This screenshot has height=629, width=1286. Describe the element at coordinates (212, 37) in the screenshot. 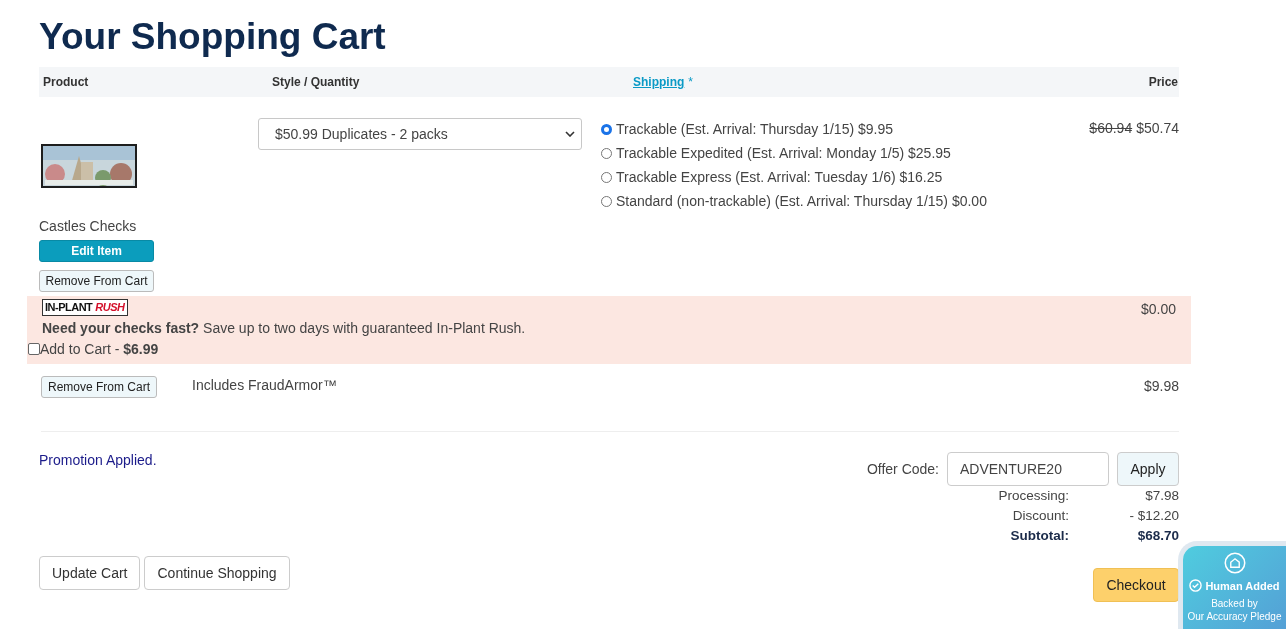

I see `page-title: Your Shopping Cart` at that location.